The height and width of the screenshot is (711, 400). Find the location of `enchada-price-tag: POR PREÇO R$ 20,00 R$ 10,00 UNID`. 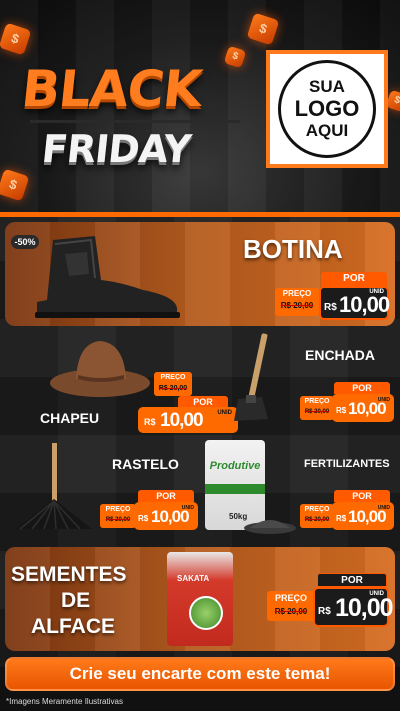

enchada-price-tag: POR PREÇO R$ 20,00 R$ 10,00 UNID is located at coordinates (348, 404).